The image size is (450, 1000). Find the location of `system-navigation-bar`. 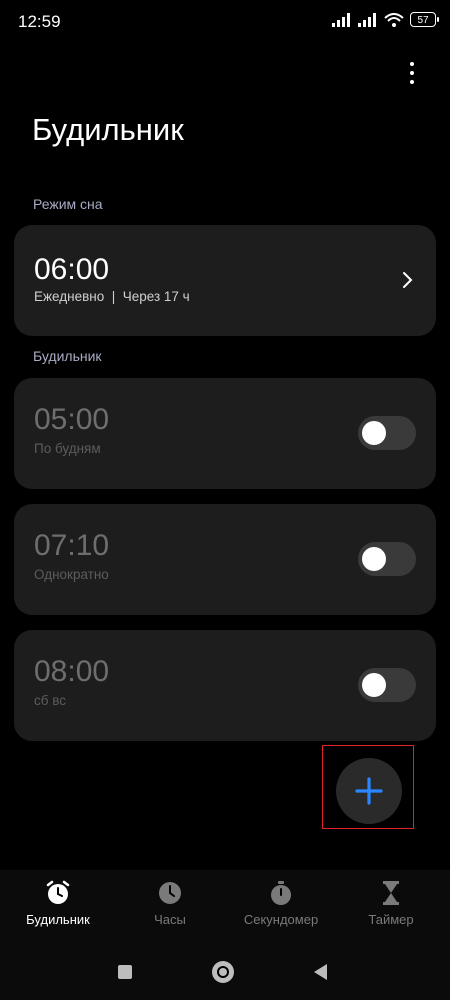

system-navigation-bar is located at coordinates (225, 970).